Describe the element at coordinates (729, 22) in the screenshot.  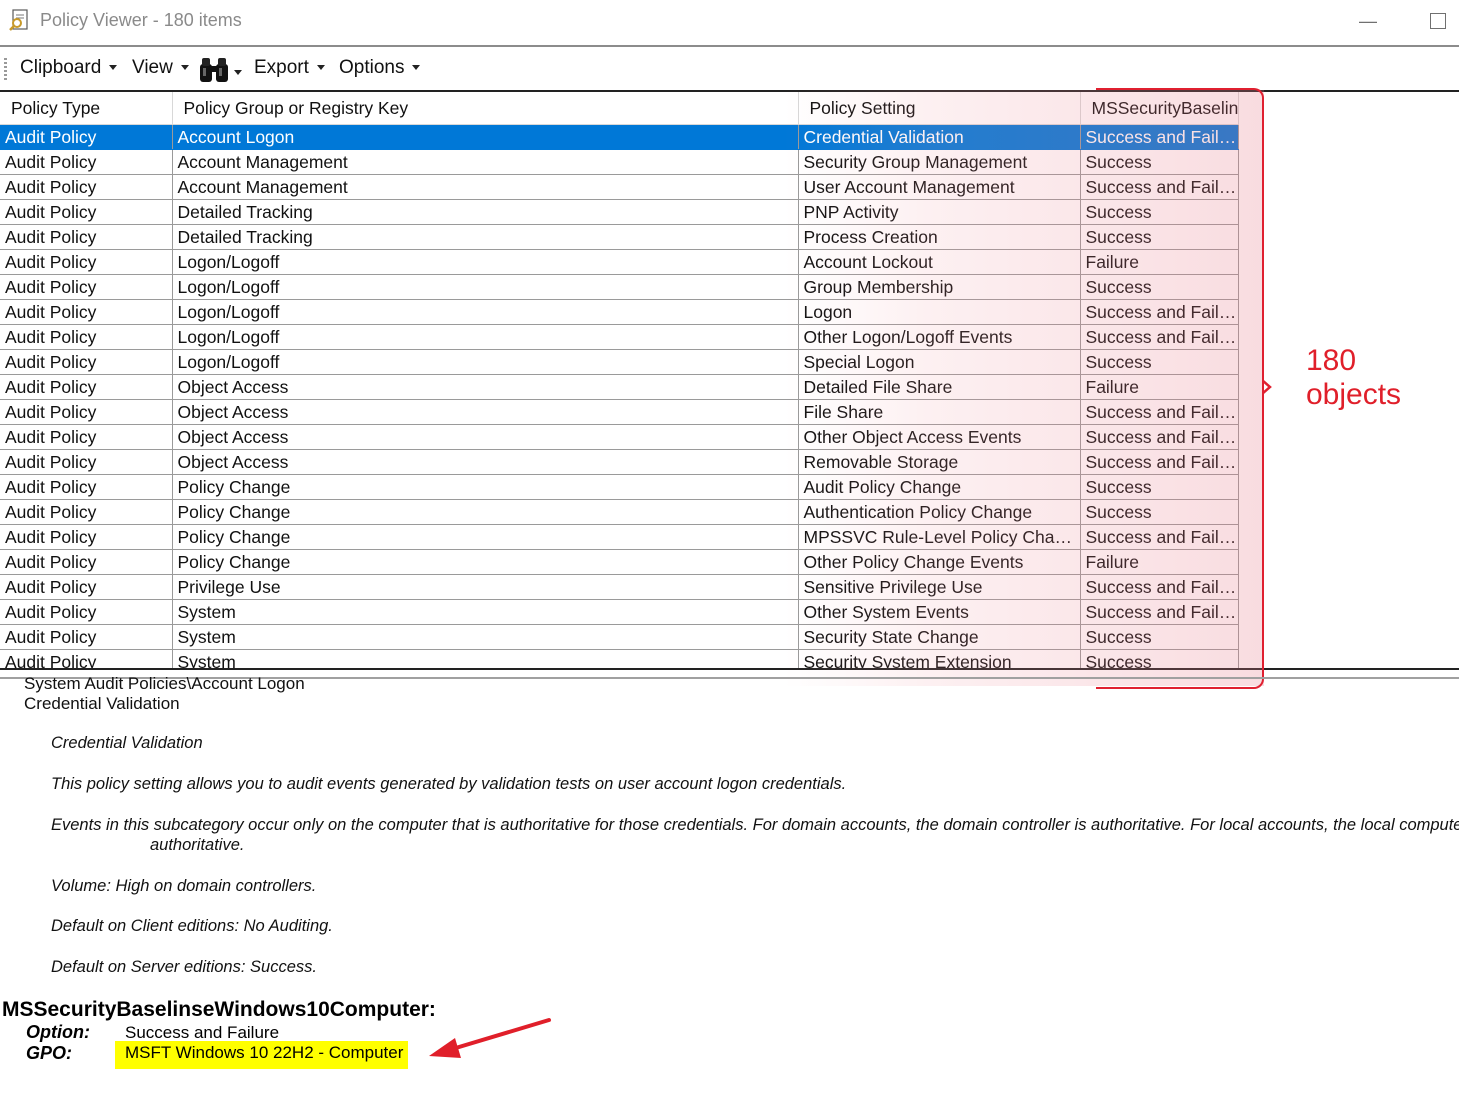
I see `title-bar: Policy Viewer - 180 items —` at that location.